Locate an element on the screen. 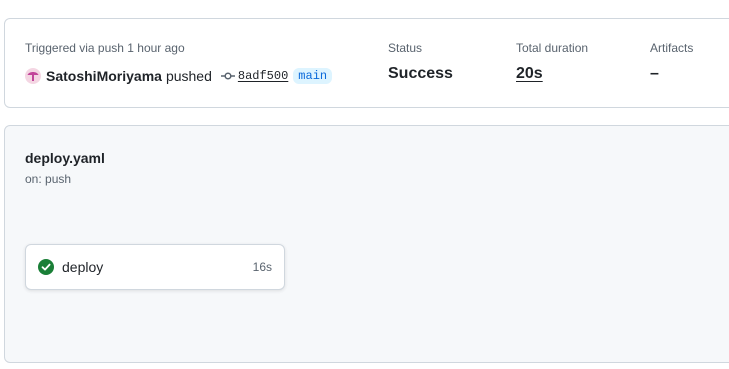 The width and height of the screenshot is (729, 369). artifacts-label: Artifacts is located at coordinates (672, 48).